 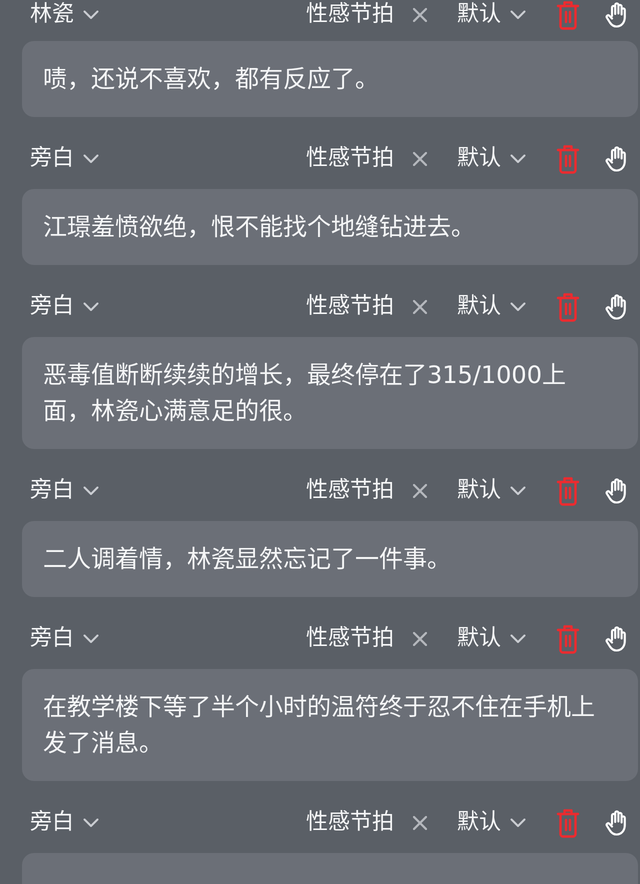 What do you see at coordinates (330, 227) in the screenshot?
I see `dialogue-text-box: 江璟羞愤欲绝，恨不能找个地缝钻进去。` at bounding box center [330, 227].